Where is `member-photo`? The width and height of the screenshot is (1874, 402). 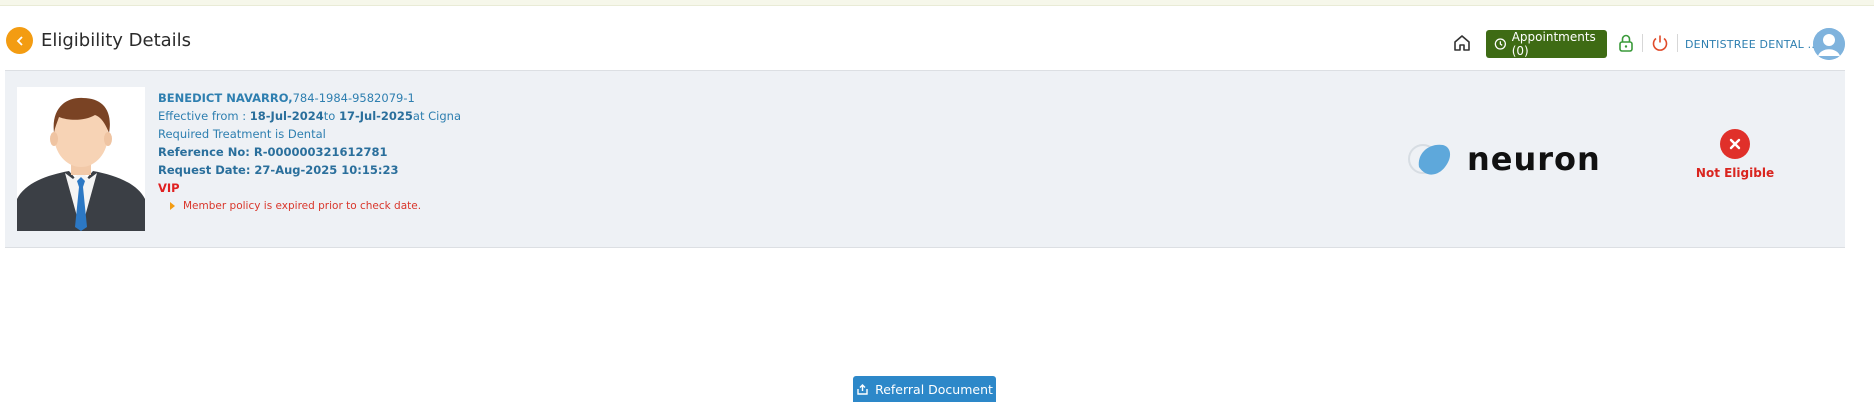 member-photo is located at coordinates (81, 159).